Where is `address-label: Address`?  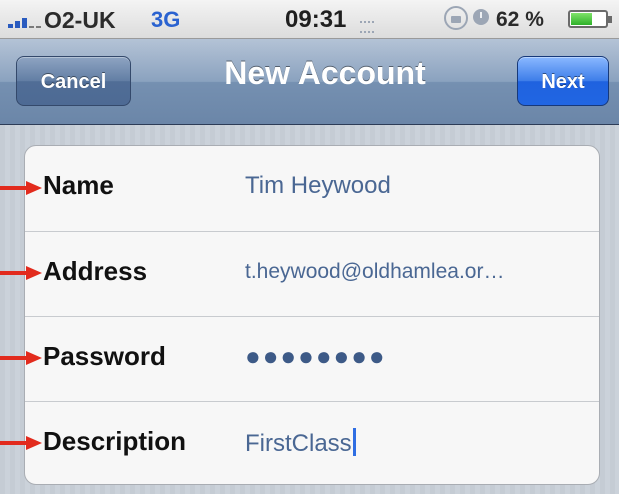
address-label: Address is located at coordinates (95, 271).